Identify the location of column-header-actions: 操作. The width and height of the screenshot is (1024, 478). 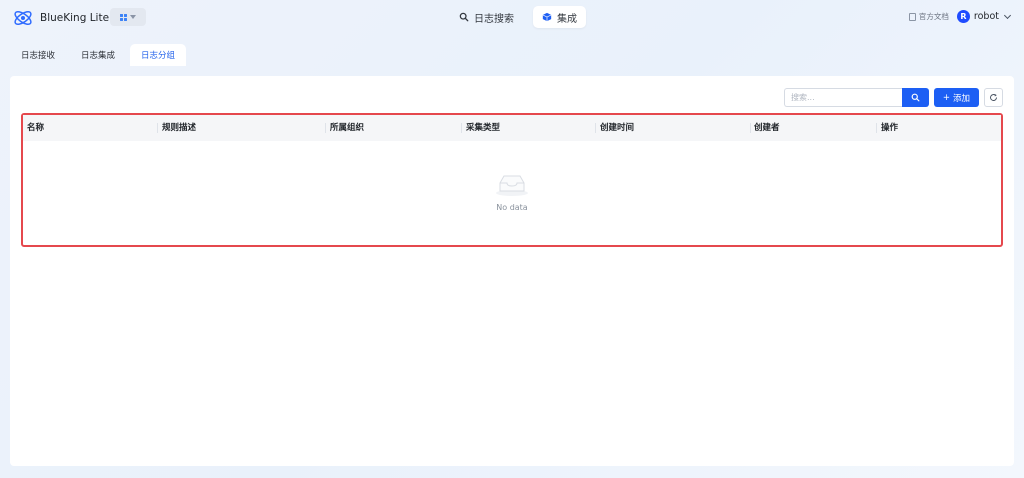
(890, 128).